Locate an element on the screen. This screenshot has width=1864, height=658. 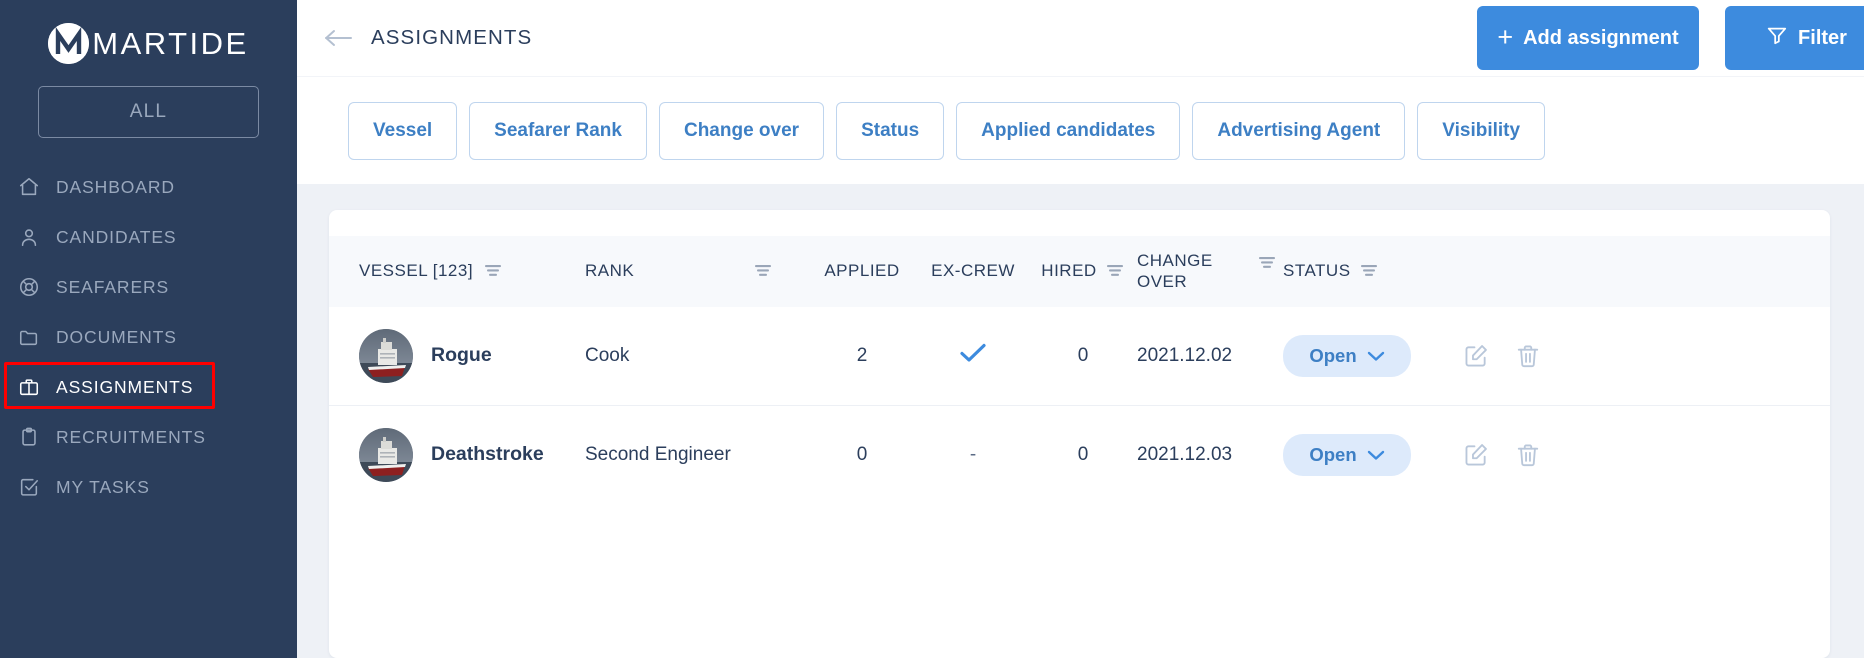
cell-actions is located at coordinates (1631, 454).